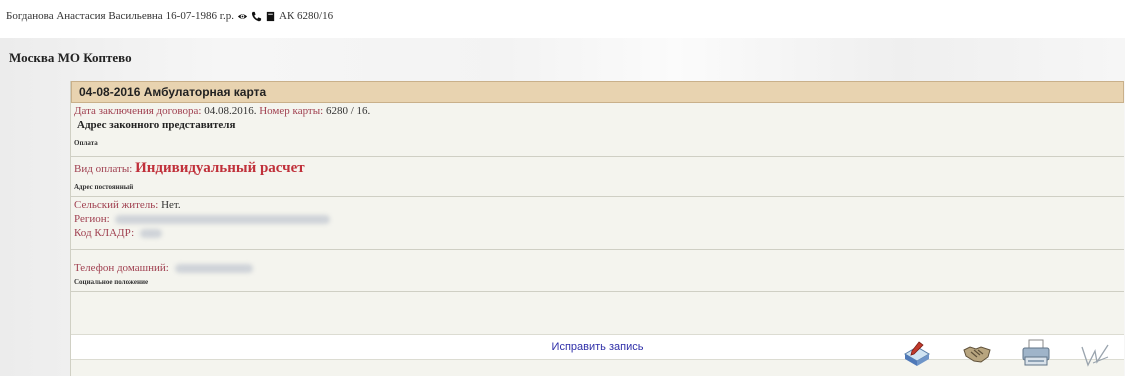 The height and width of the screenshot is (376, 1125). I want to click on home-phone-value-redacted, so click(213, 268).